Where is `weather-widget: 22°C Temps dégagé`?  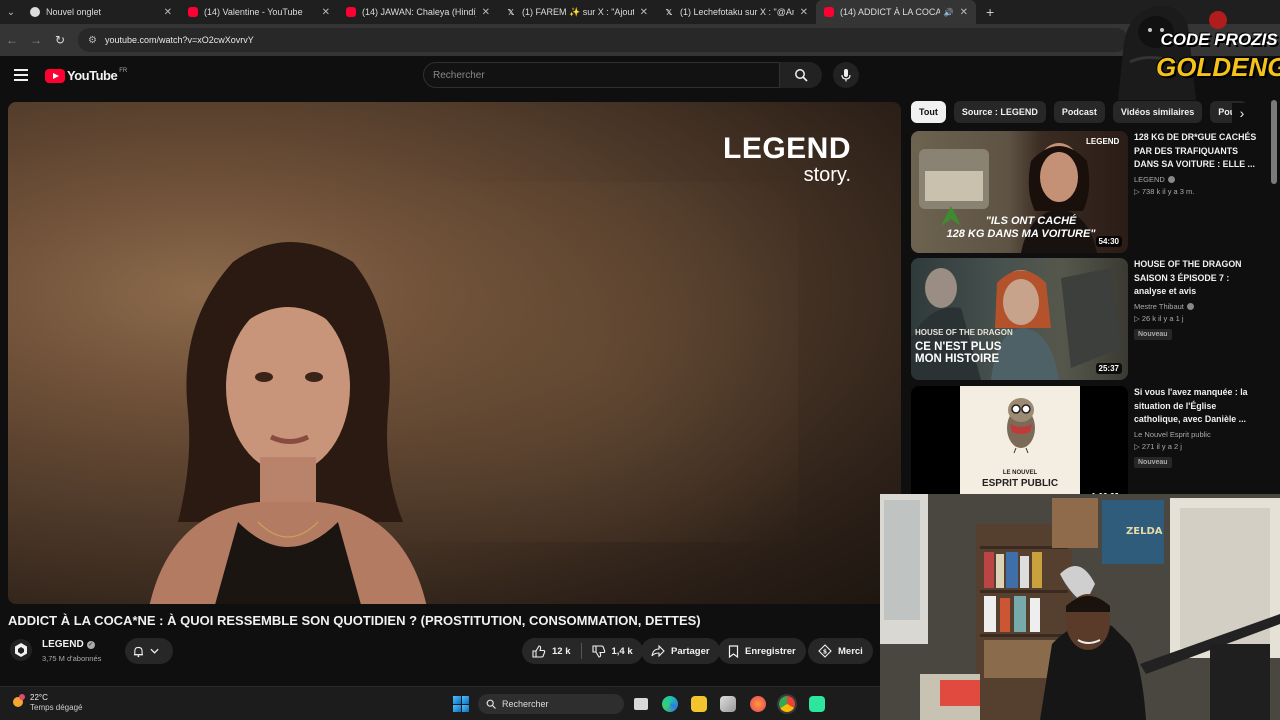
weather-widget: 22°C Temps dégagé is located at coordinates (46, 702).